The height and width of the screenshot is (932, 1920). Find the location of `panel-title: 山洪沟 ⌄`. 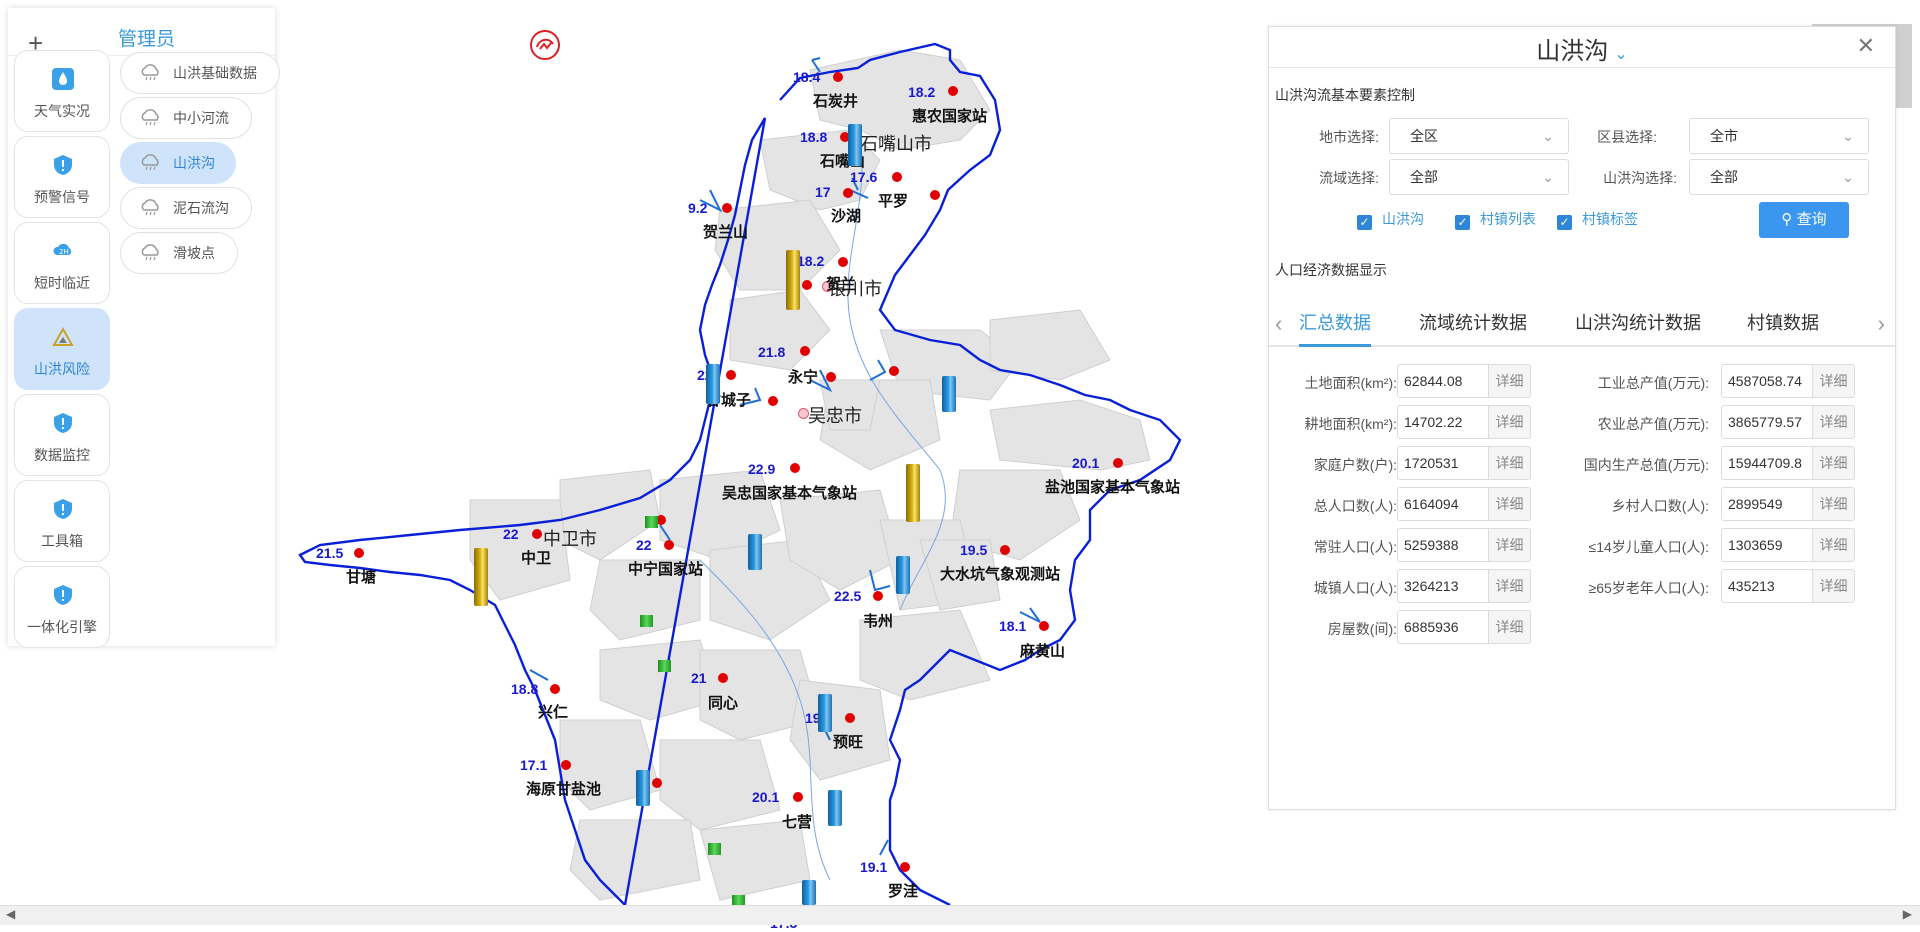

panel-title: 山洪沟 ⌄ is located at coordinates (1582, 48).